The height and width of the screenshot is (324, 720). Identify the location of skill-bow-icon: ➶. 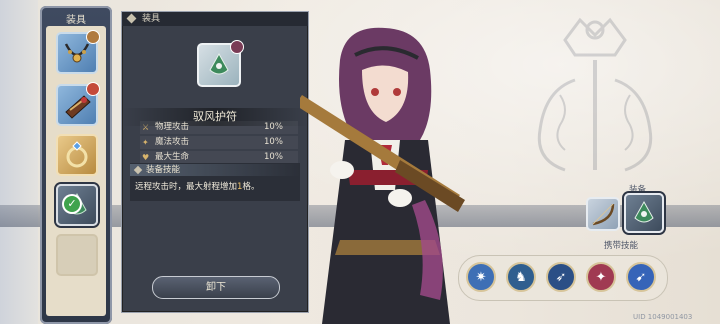
(561, 277).